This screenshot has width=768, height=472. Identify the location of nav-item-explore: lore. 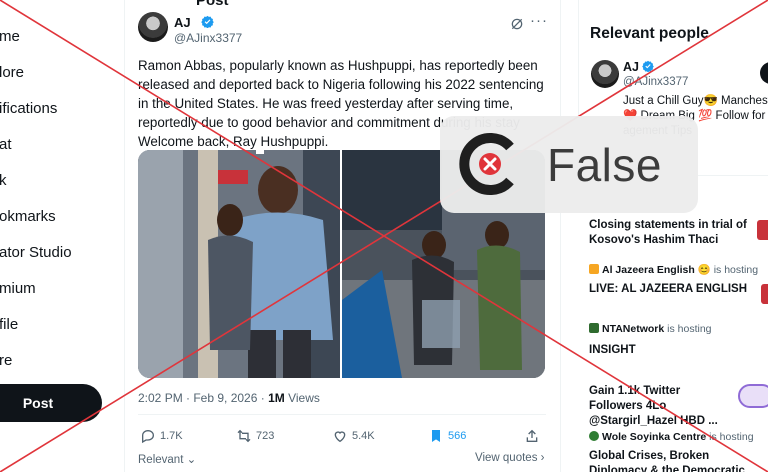
(12, 72).